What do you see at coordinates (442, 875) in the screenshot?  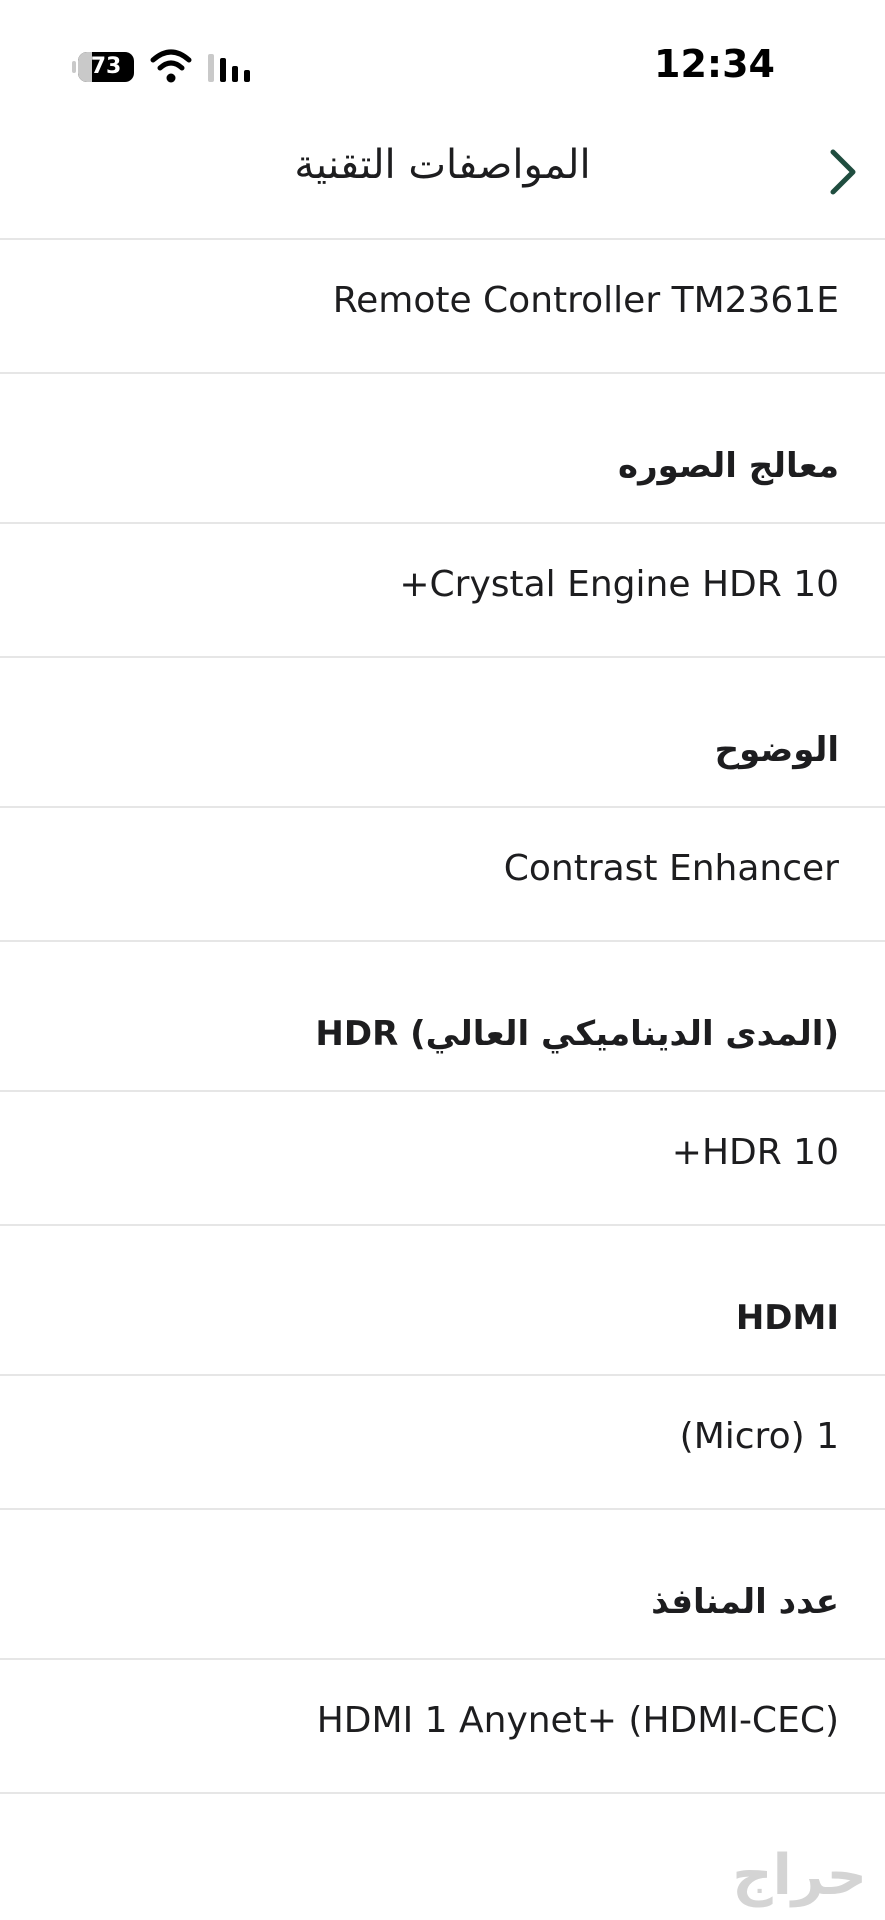 I see `spec-value-row-clarity: Contrast Enhancer` at bounding box center [442, 875].